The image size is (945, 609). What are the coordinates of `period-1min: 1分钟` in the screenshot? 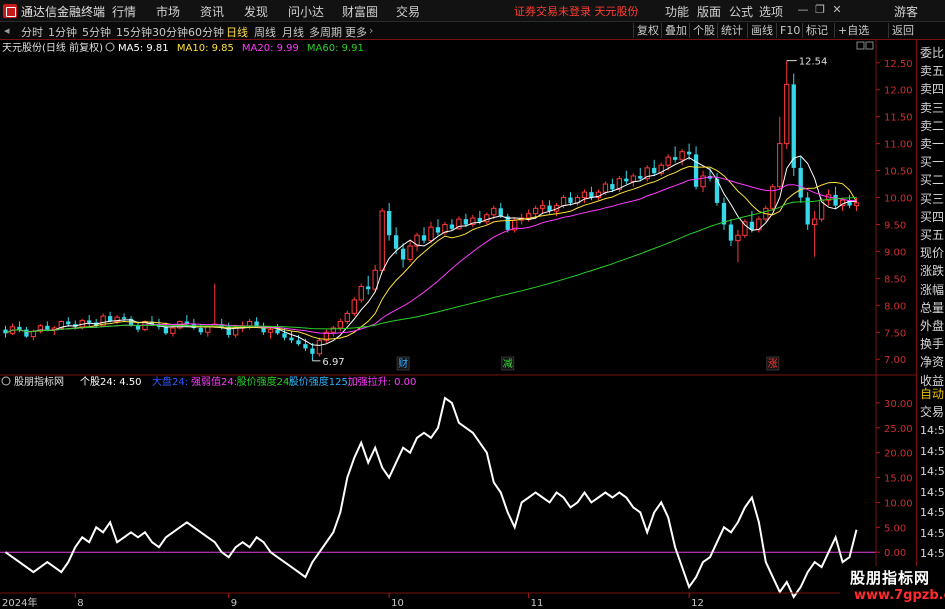 It's located at (62, 32).